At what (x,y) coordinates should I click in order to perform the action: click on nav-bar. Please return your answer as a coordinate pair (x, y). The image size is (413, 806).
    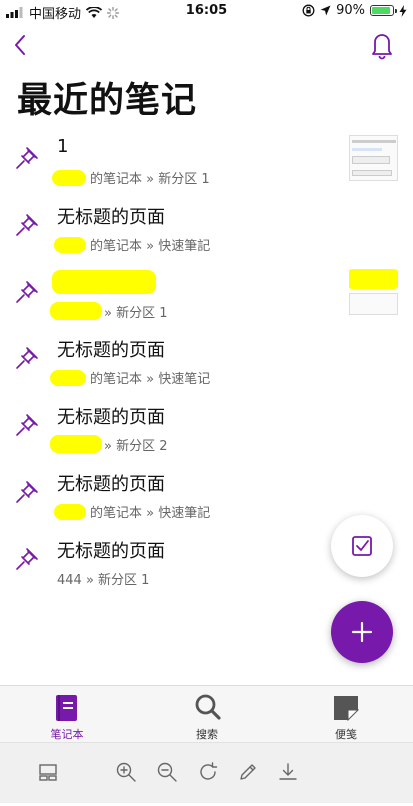
    Looking at the image, I should click on (206, 46).